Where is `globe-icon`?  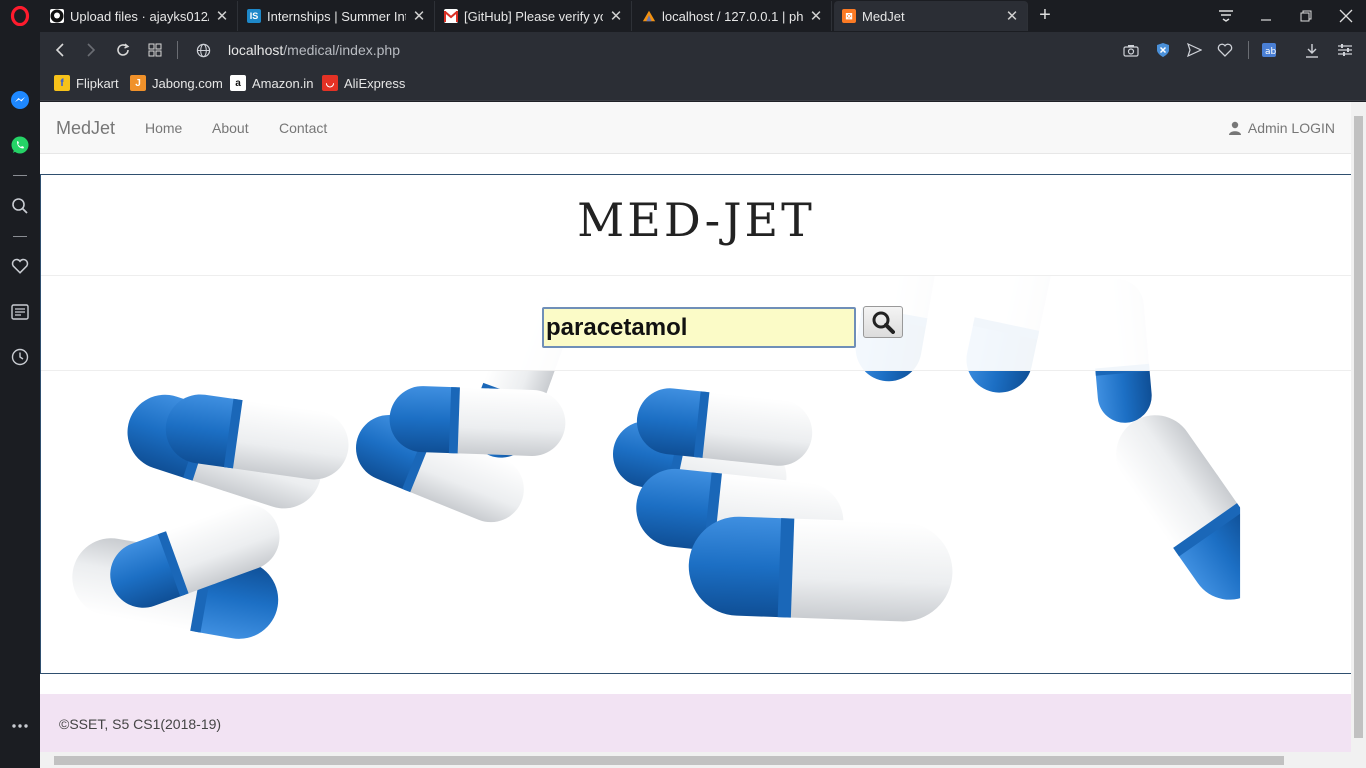 globe-icon is located at coordinates (203, 50).